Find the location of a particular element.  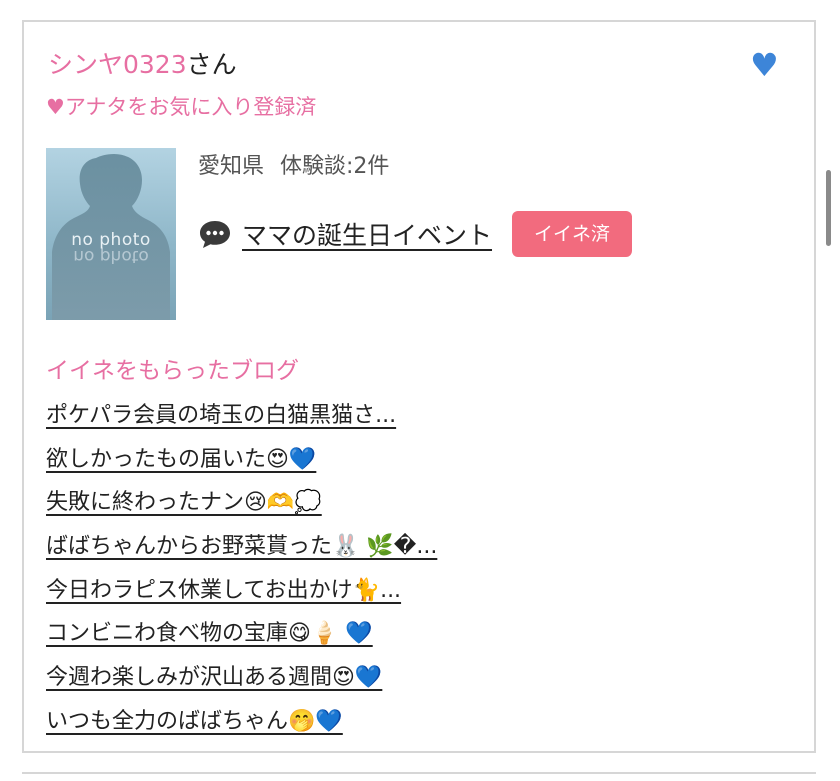

scrollbar-thumb is located at coordinates (828, 208).